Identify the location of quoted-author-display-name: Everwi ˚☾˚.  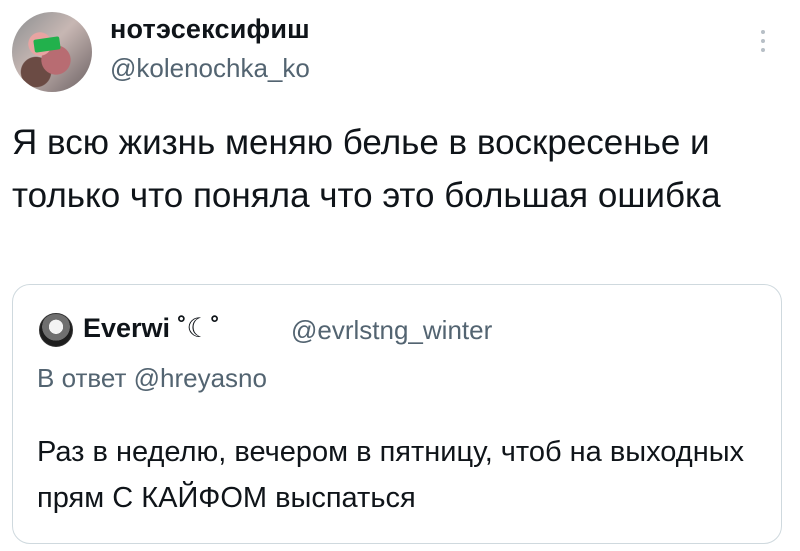
(151, 328).